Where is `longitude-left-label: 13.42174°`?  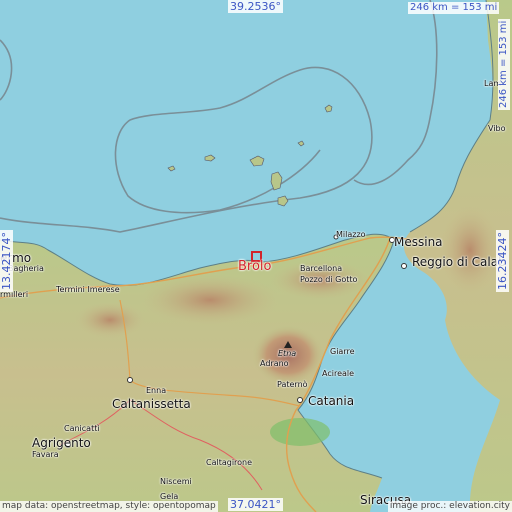
longitude-left-label: 13.42174° is located at coordinates (6, 261).